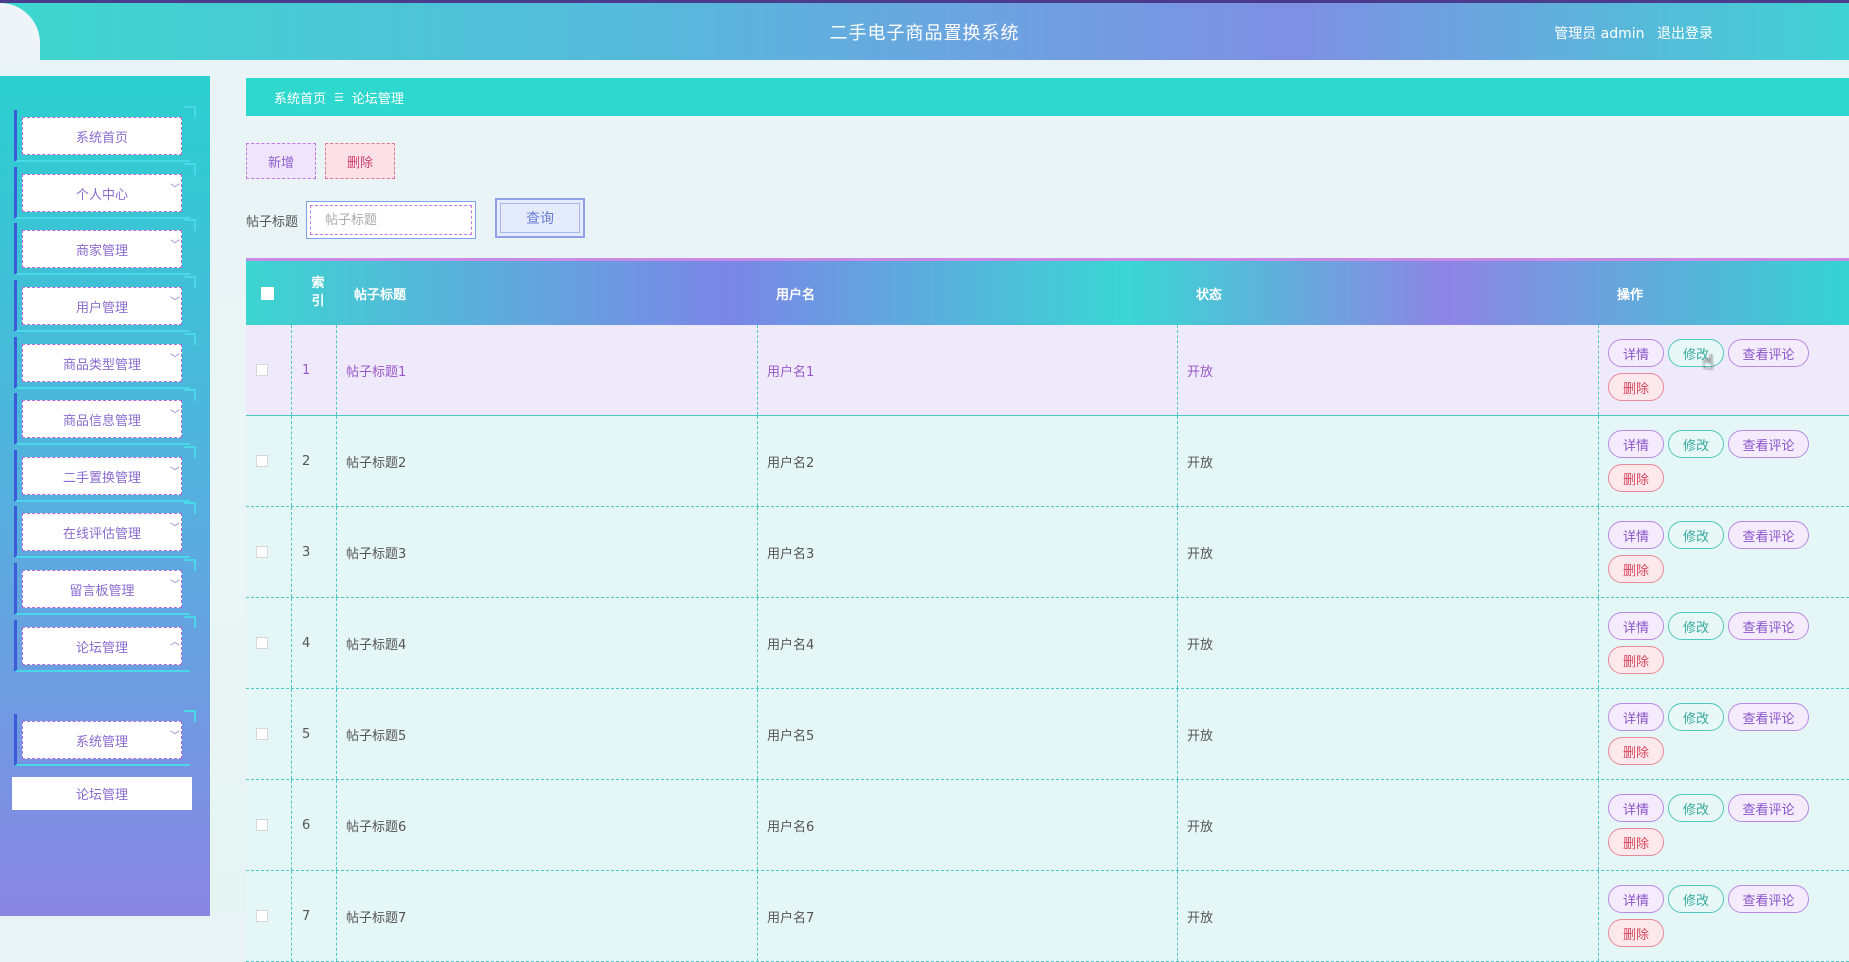  I want to click on search-field, so click(391, 220).